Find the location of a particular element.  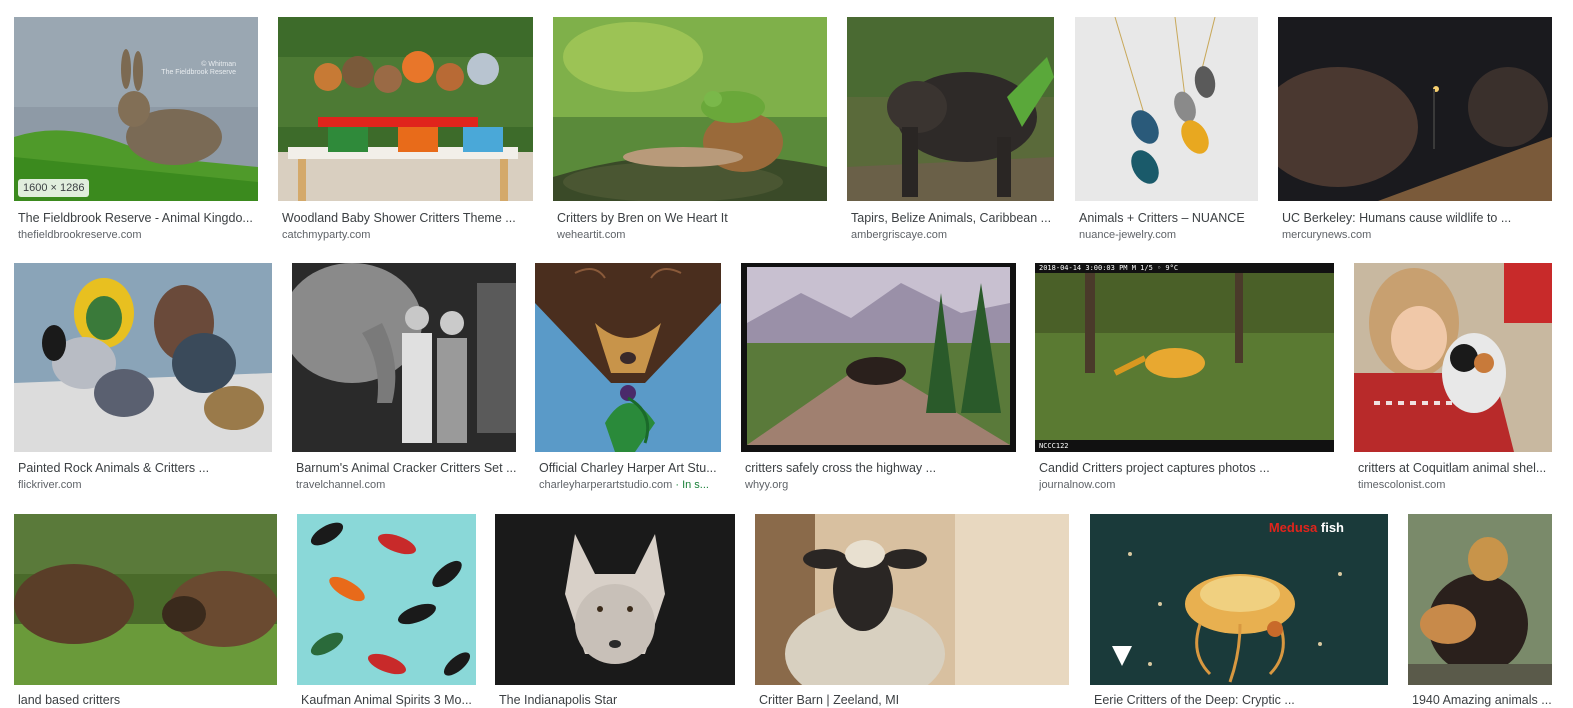

woodland-shower-photo is located at coordinates (405, 109).